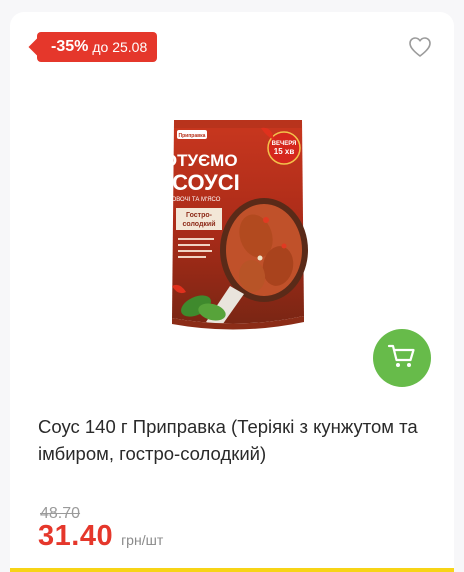  What do you see at coordinates (203, 182) in the screenshot?
I see `package-heading-2: У СОУСІ` at bounding box center [203, 182].